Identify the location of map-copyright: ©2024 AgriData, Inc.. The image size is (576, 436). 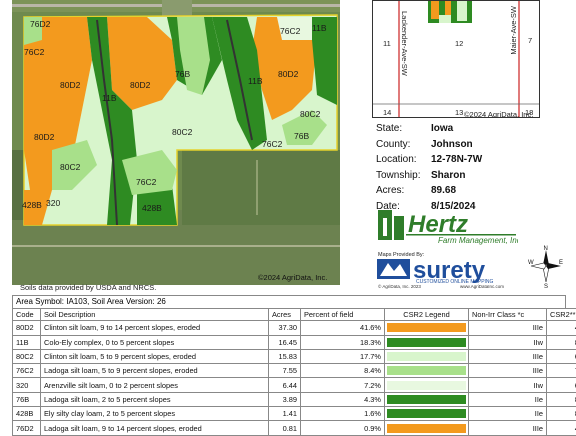
(292, 277).